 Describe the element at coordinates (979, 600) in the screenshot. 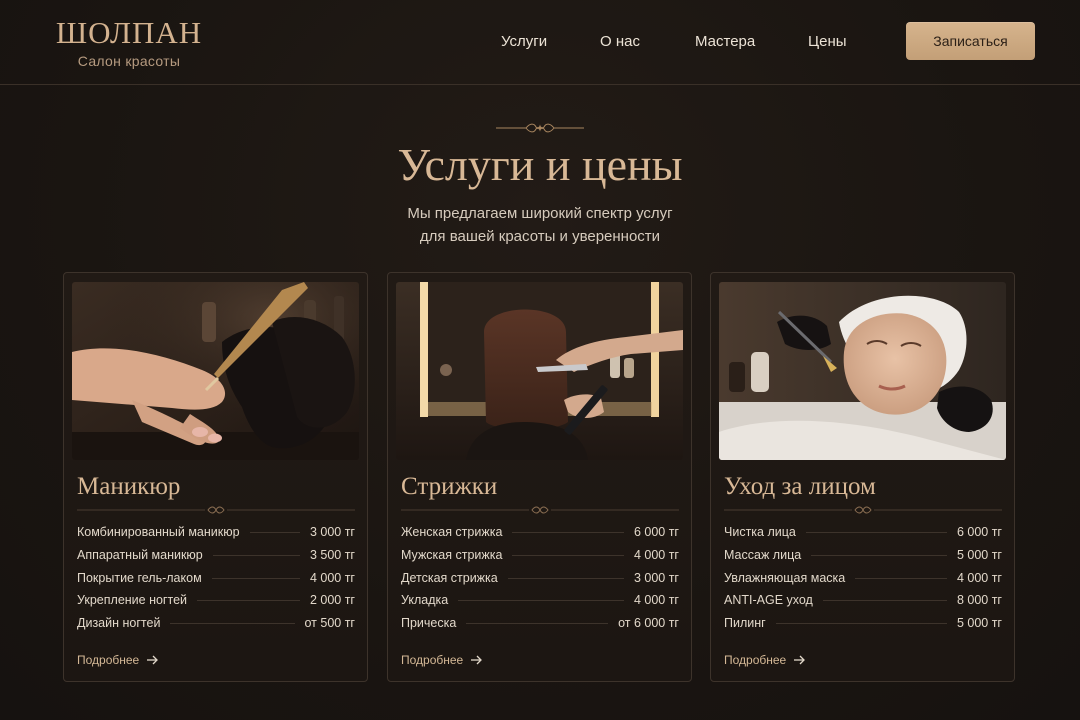

I see `service-price: 8 000 тг` at that location.